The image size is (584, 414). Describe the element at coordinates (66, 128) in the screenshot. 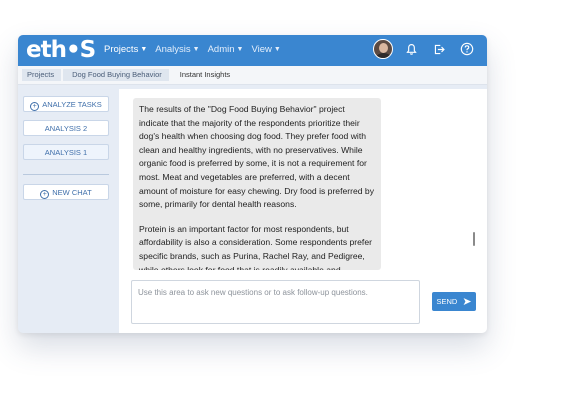

I see `analysis-2-button: ANALYSIS 2` at that location.